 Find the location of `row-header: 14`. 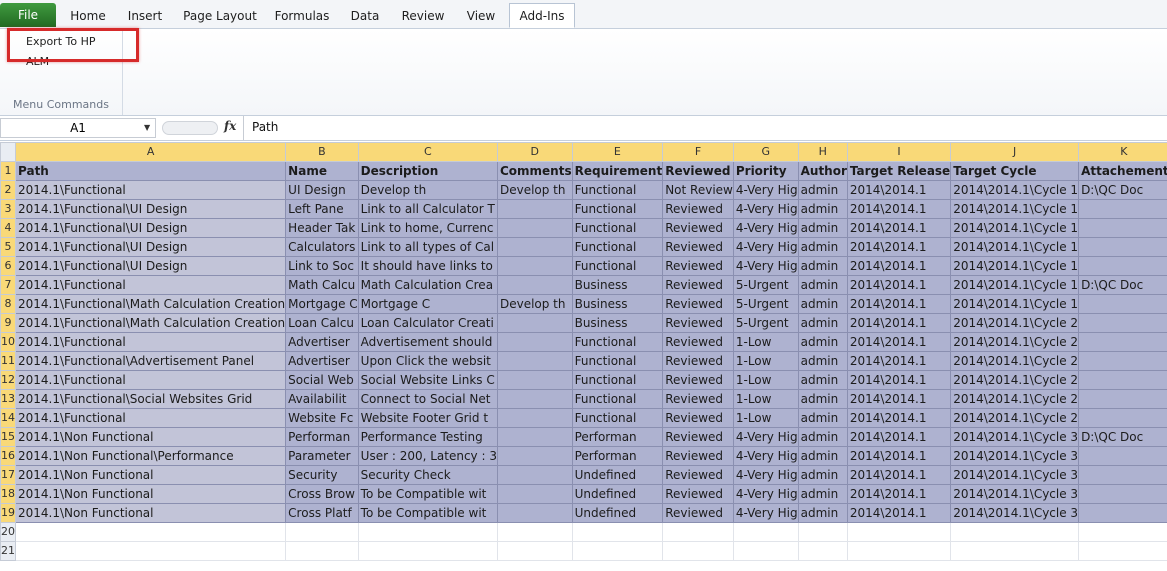

row-header: 14 is located at coordinates (8, 418).